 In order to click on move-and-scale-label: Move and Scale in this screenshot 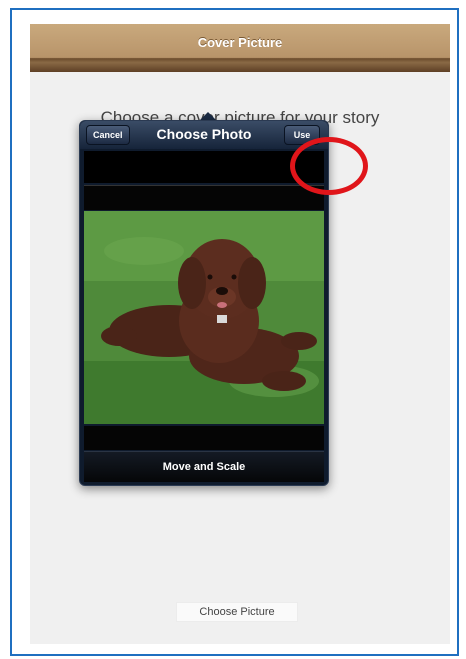, I will do `click(204, 467)`.